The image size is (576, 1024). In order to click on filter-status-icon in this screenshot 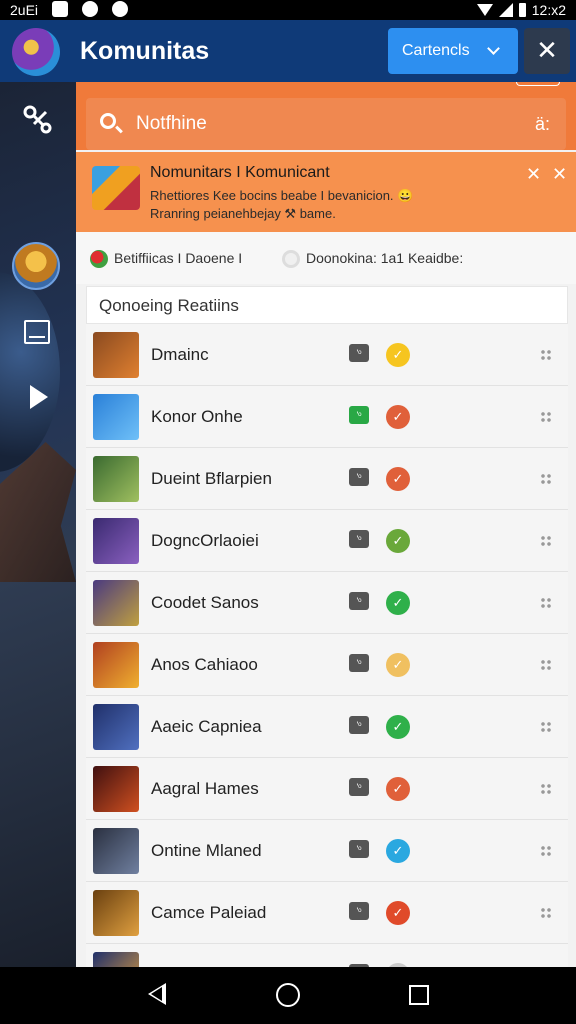, I will do `click(99, 259)`.